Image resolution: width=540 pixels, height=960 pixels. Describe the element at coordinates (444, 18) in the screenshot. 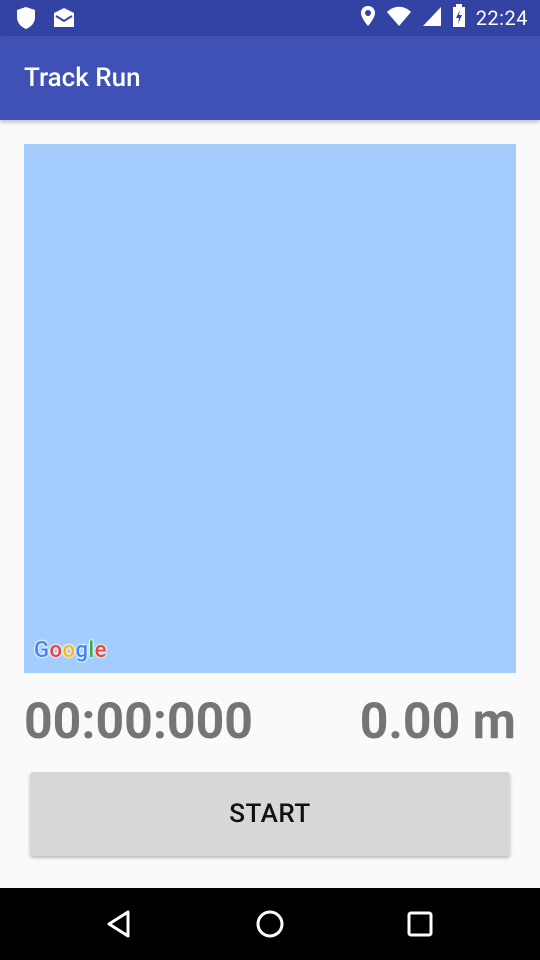

I see `status-bar-right: 22:24` at that location.